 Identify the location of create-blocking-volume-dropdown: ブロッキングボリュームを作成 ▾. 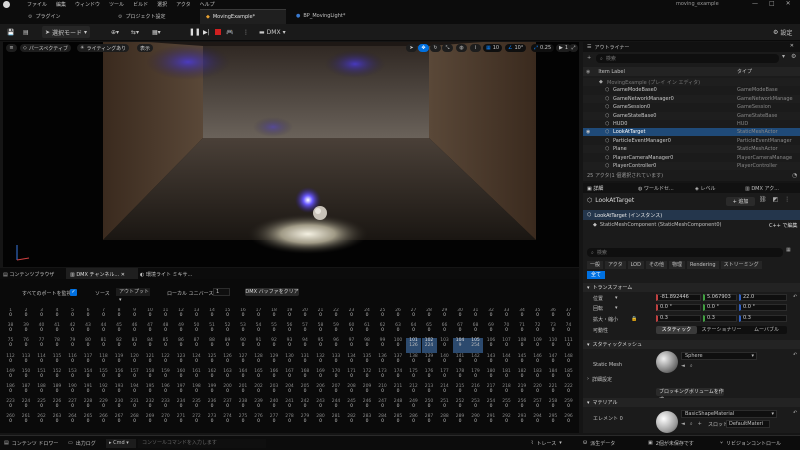
(690, 395).